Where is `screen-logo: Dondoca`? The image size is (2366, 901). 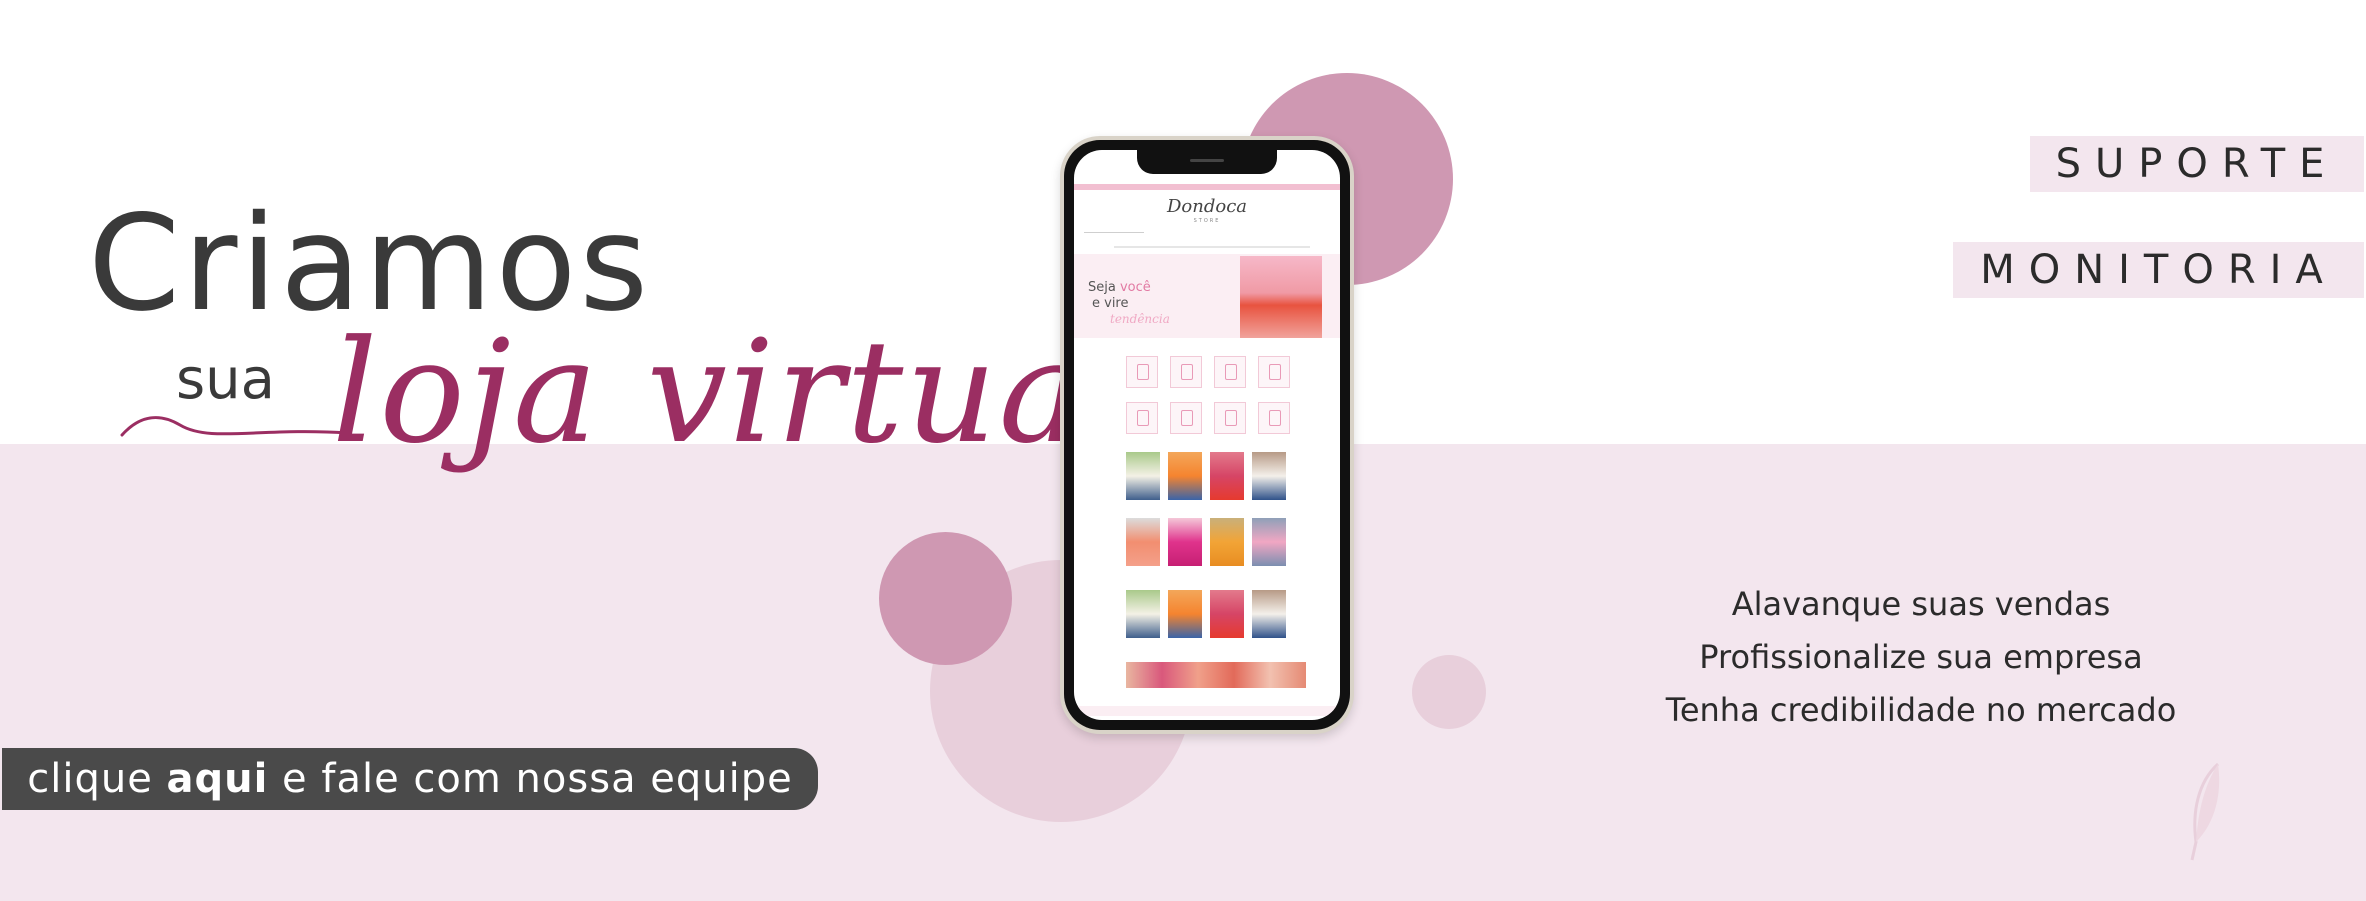 screen-logo: Dondoca is located at coordinates (1207, 206).